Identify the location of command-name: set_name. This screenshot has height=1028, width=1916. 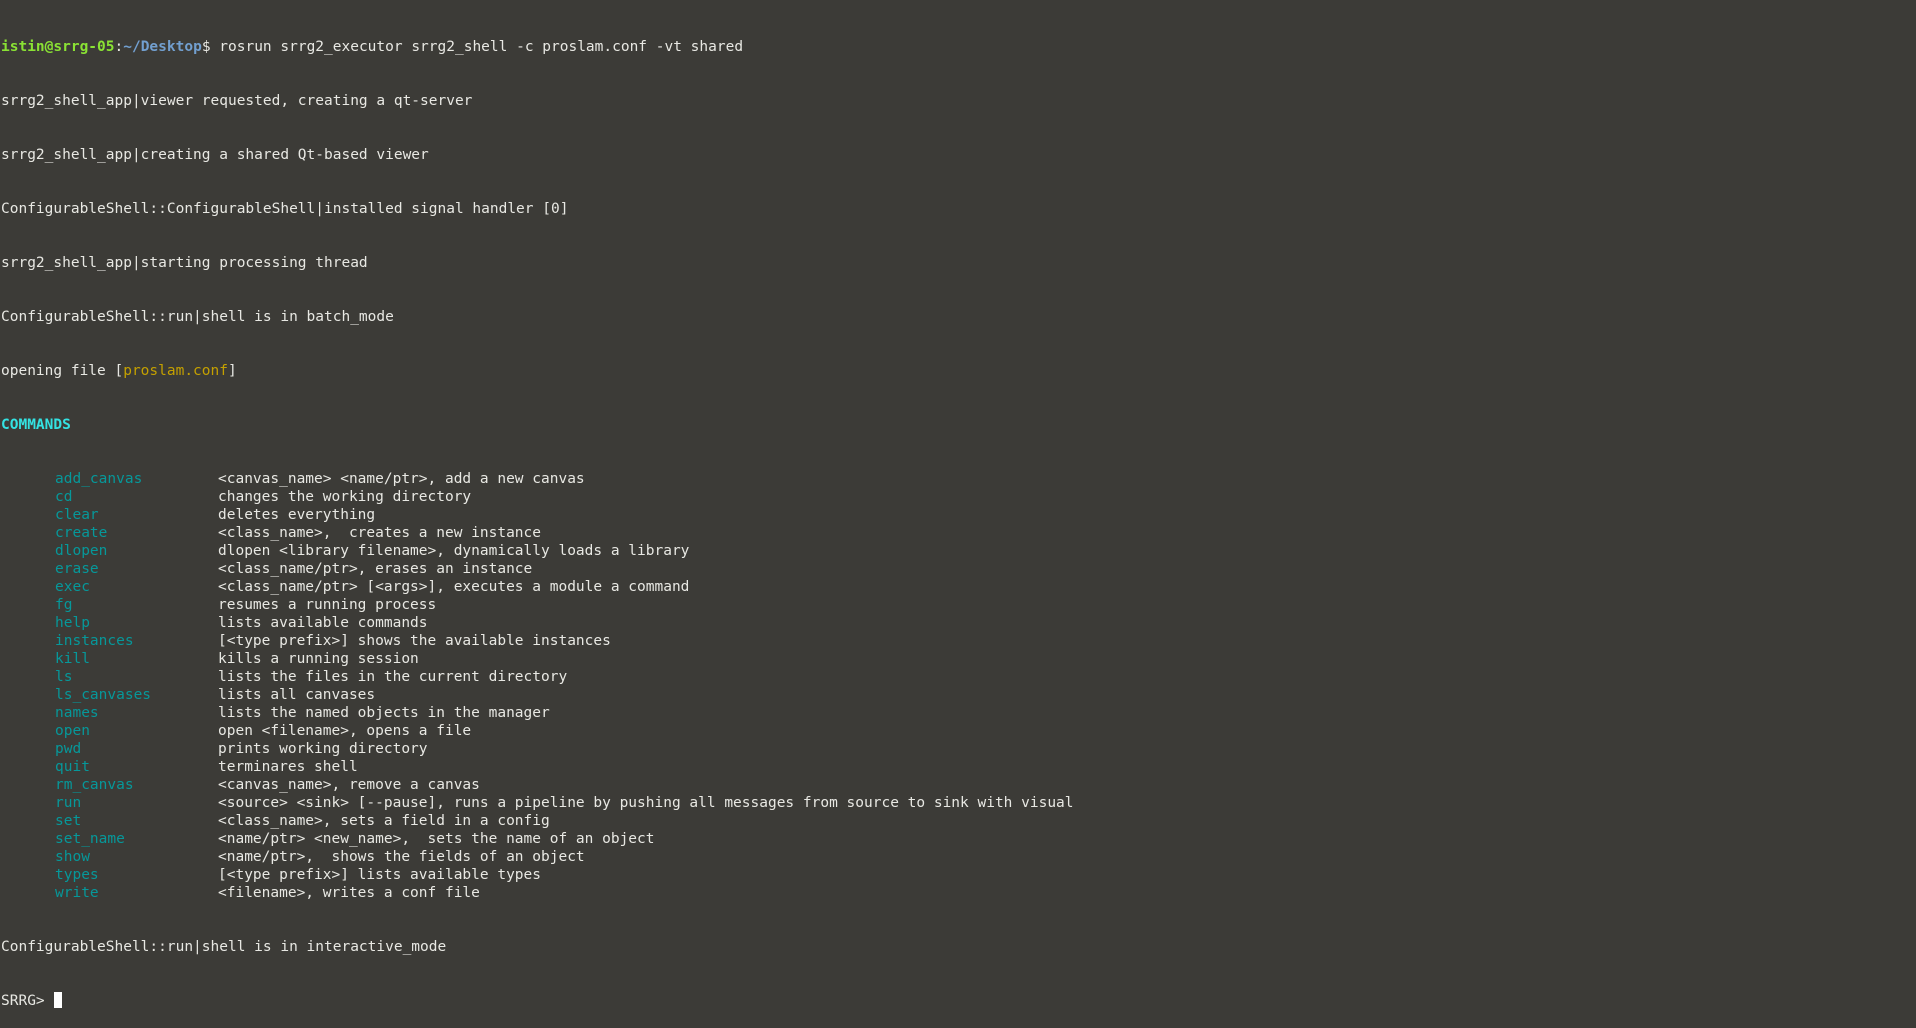
(90, 839).